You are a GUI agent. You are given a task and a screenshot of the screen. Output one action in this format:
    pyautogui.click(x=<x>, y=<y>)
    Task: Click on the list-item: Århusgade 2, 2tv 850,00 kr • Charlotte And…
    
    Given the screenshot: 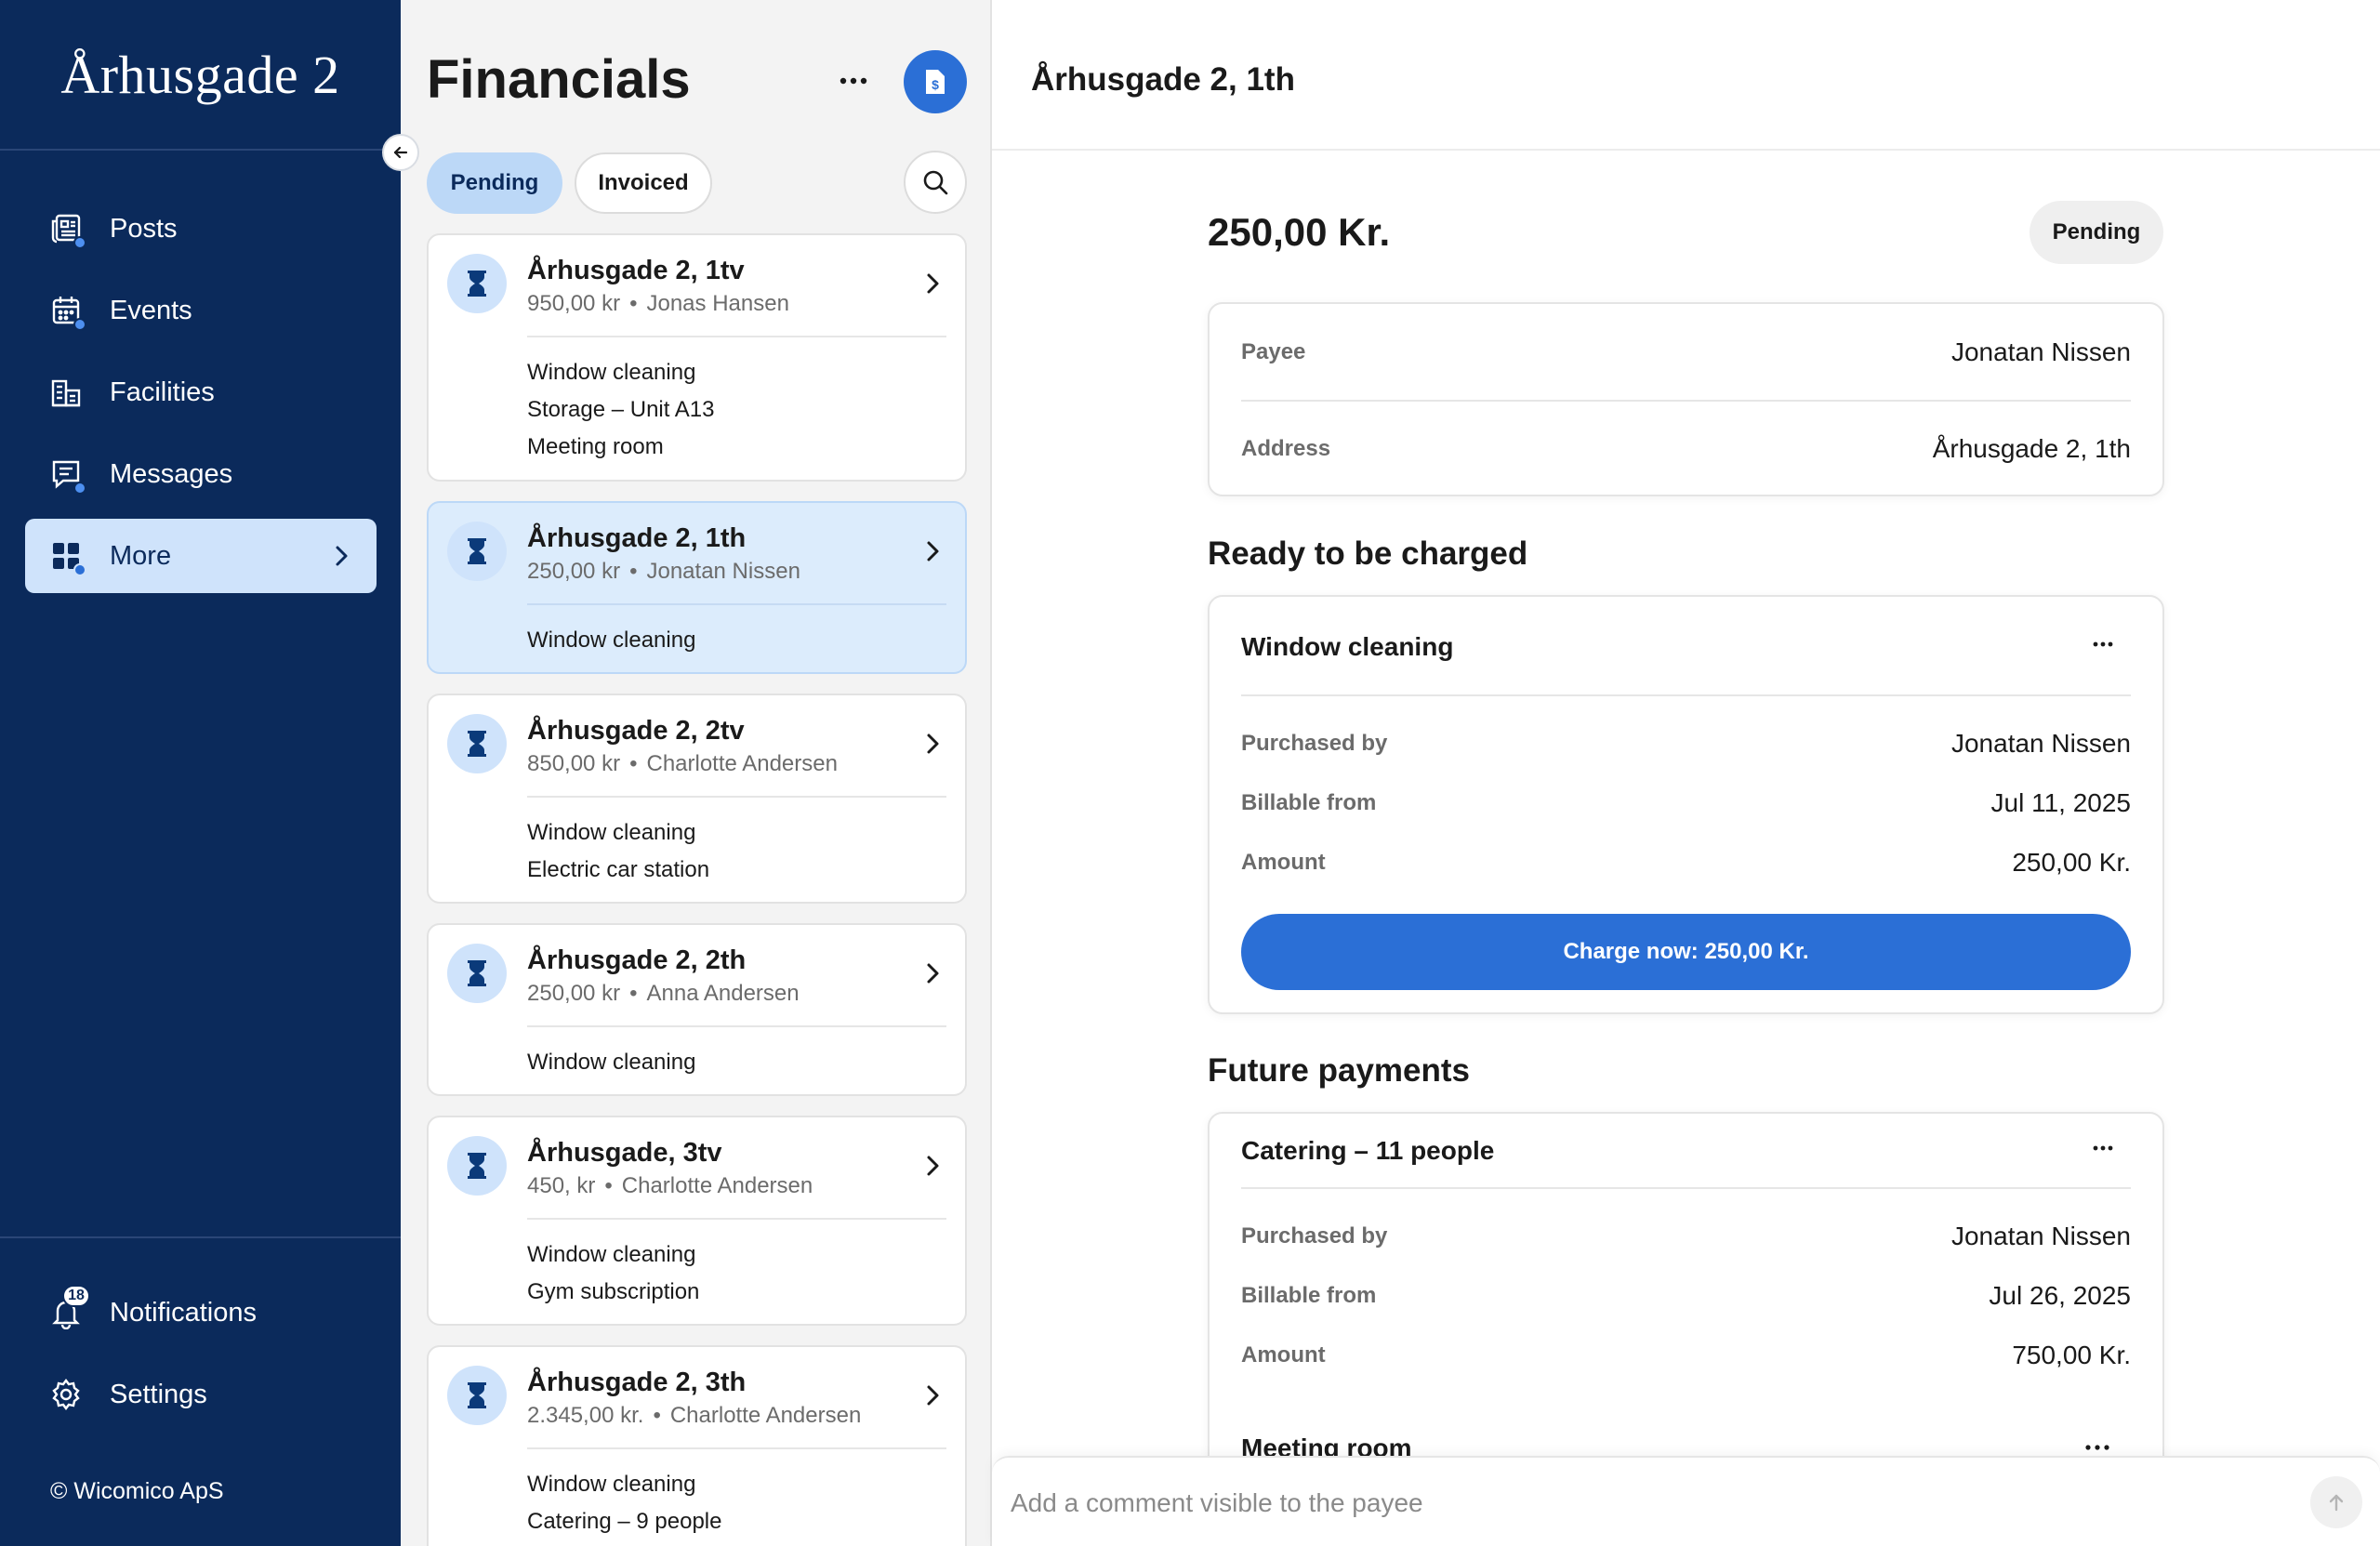 What is the action you would take?
    pyautogui.click(x=697, y=799)
    